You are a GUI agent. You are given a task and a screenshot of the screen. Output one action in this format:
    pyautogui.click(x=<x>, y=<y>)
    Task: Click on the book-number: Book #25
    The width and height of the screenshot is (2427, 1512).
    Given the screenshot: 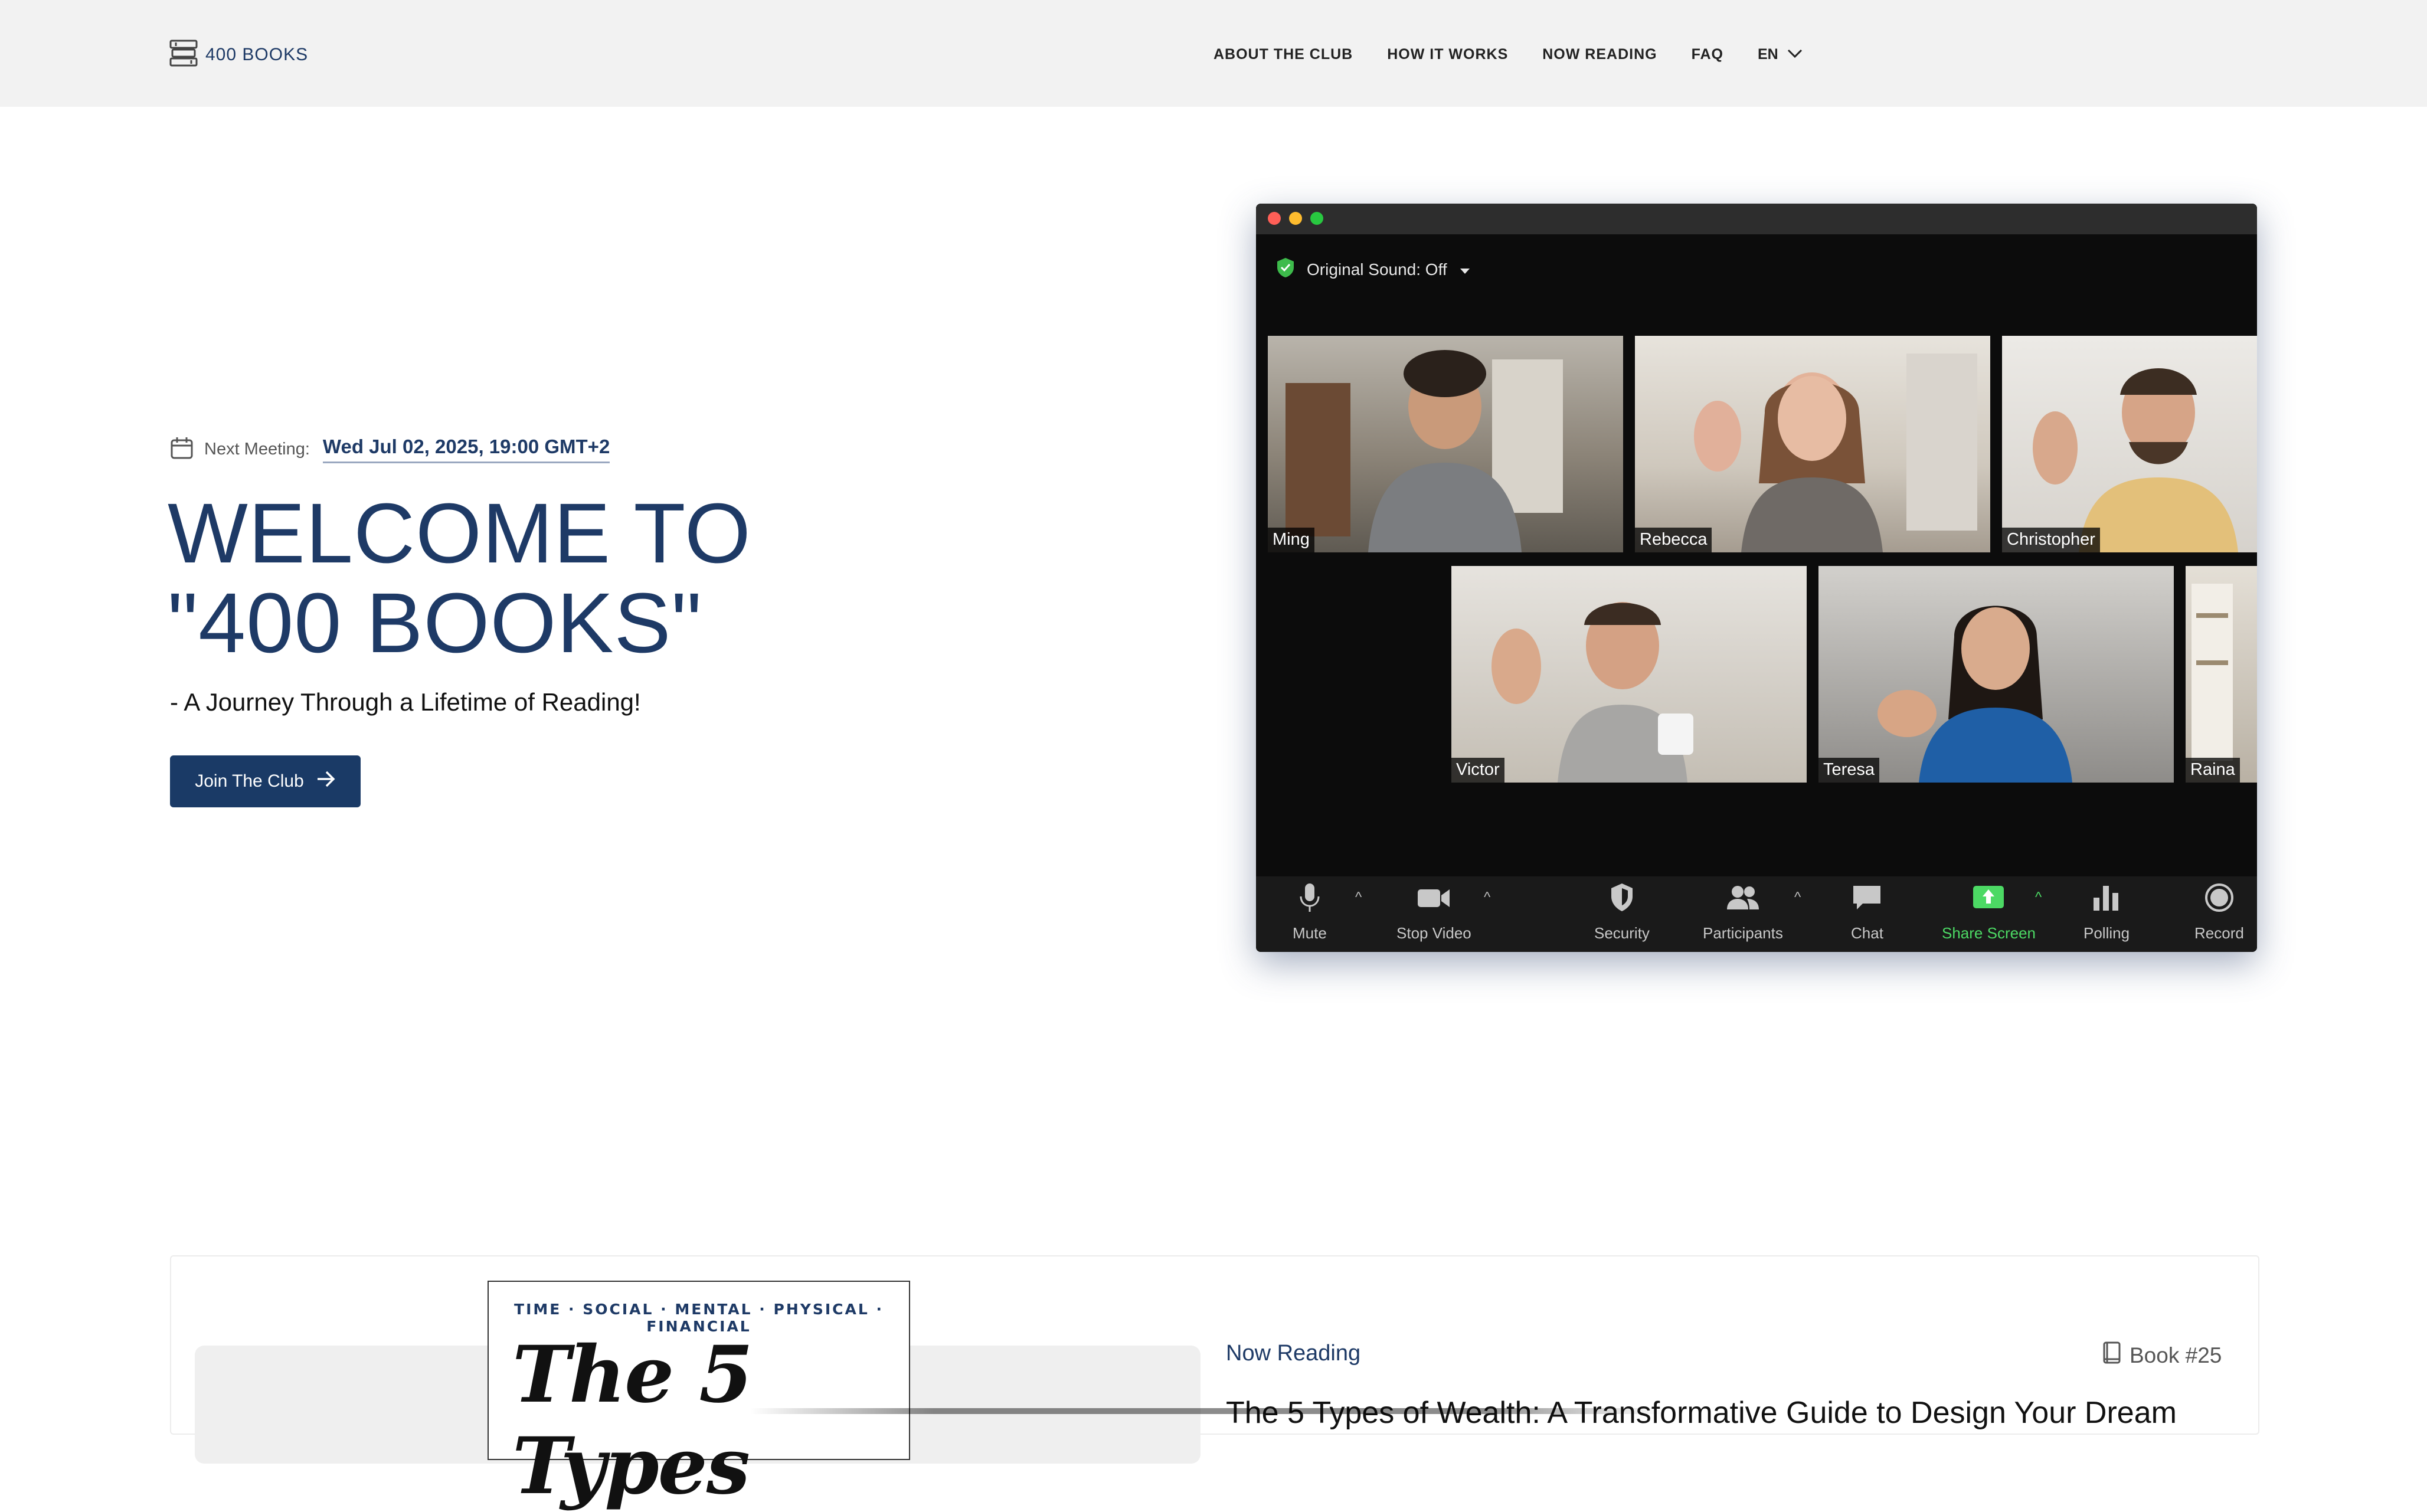 What is the action you would take?
    pyautogui.click(x=2162, y=1355)
    